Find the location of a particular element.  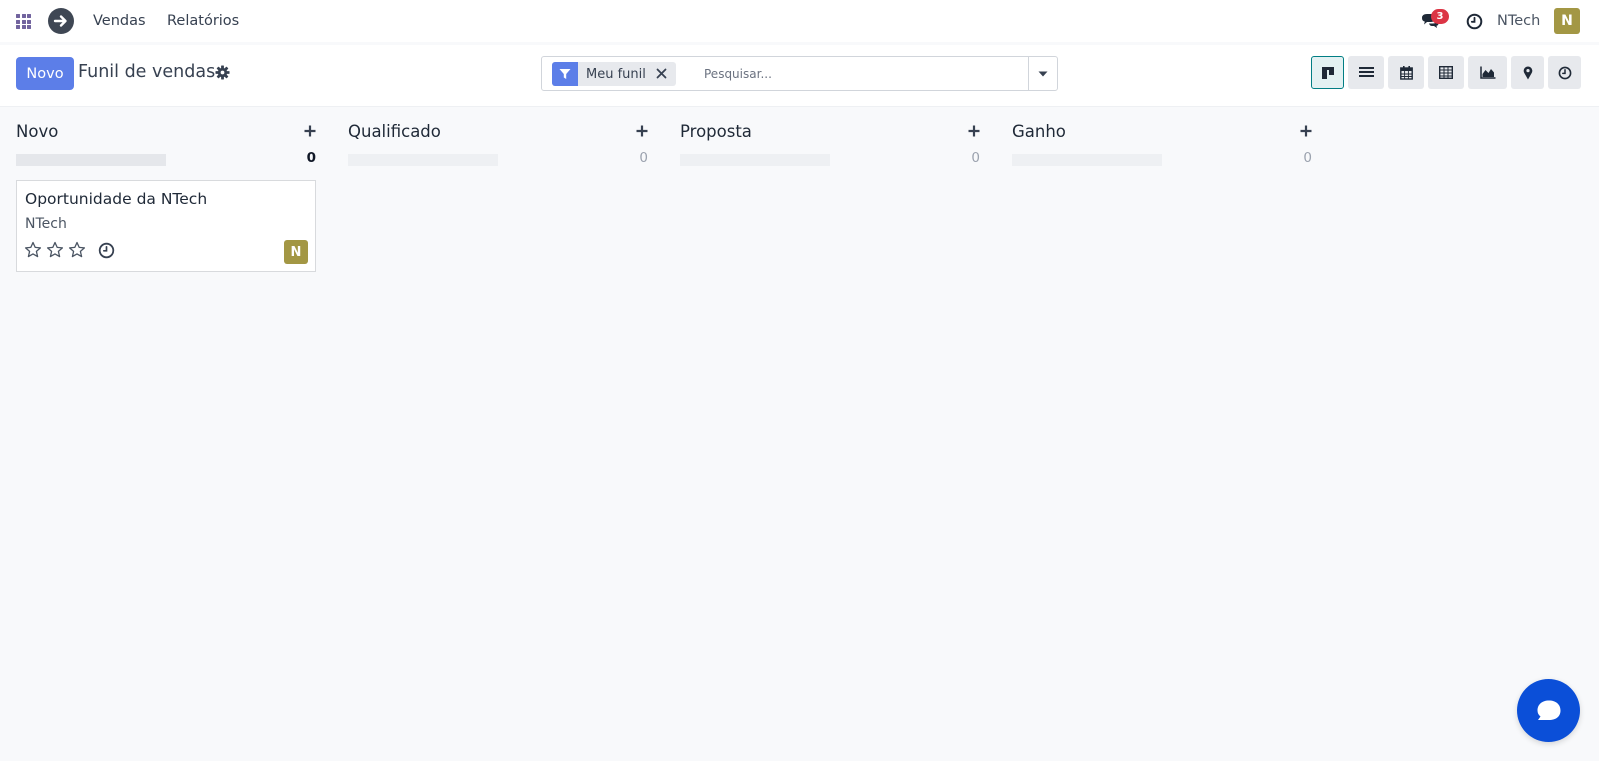

graph-view-button is located at coordinates (1487, 72).